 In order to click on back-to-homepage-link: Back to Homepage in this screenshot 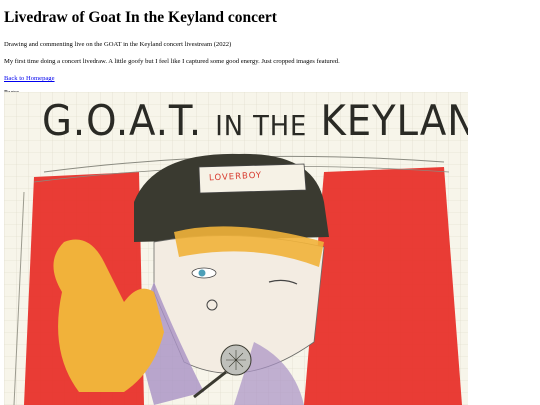, I will do `click(29, 78)`.